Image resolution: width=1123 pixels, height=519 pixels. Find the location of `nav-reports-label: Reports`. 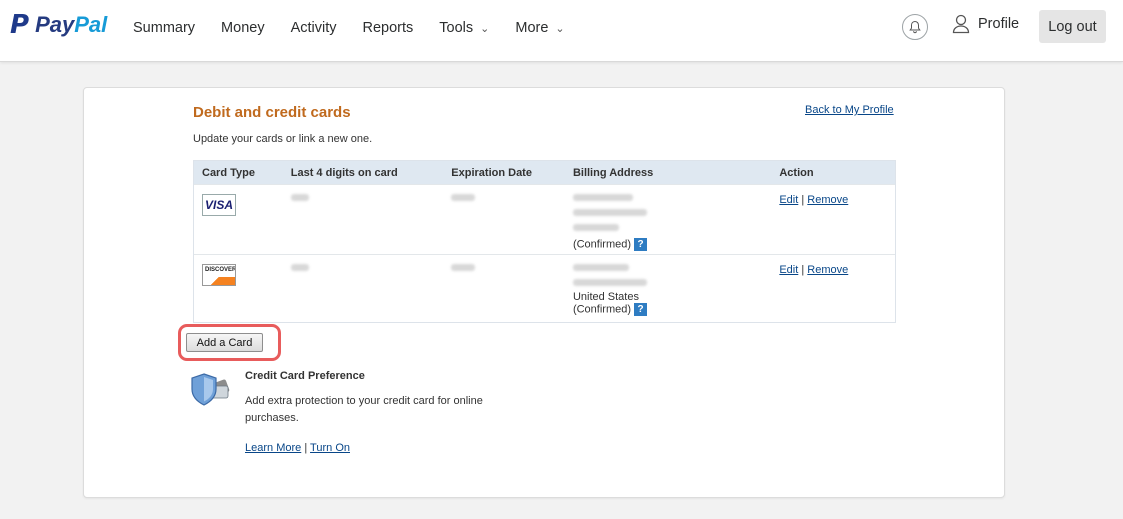

nav-reports-label: Reports is located at coordinates (388, 28).